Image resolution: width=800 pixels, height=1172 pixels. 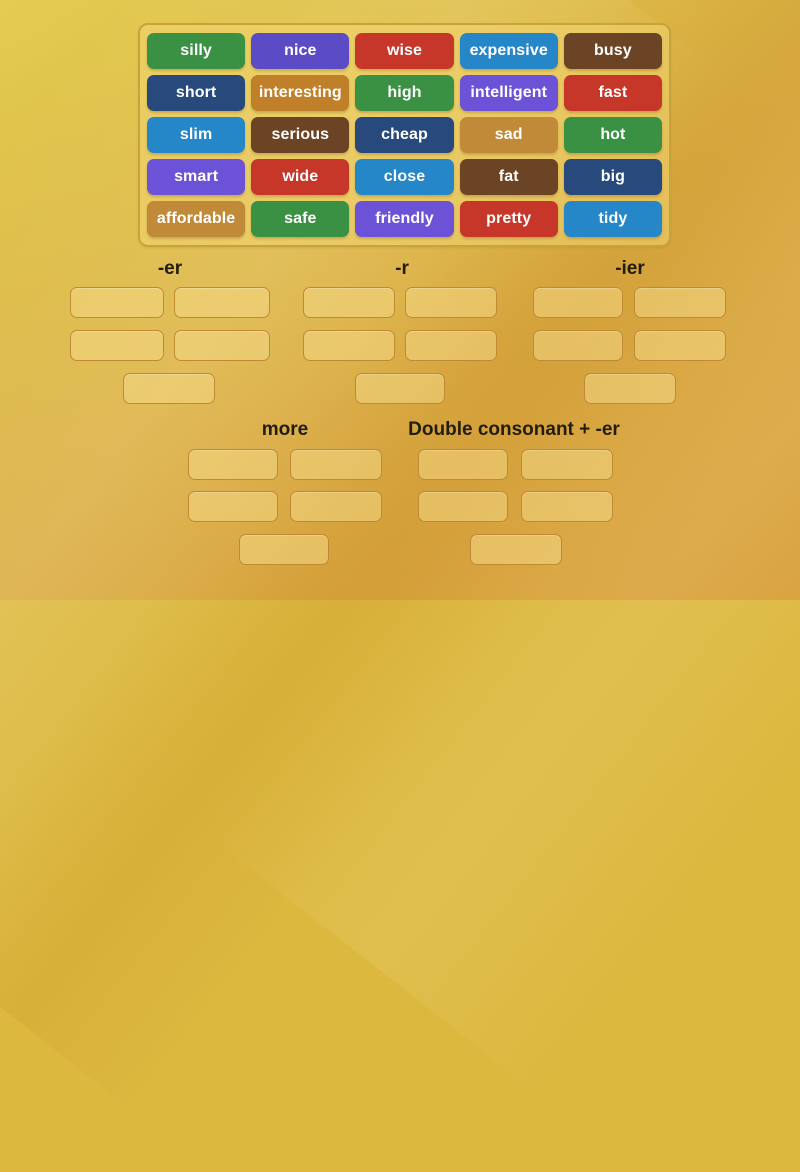 I want to click on word-tile: slim, so click(x=196, y=135).